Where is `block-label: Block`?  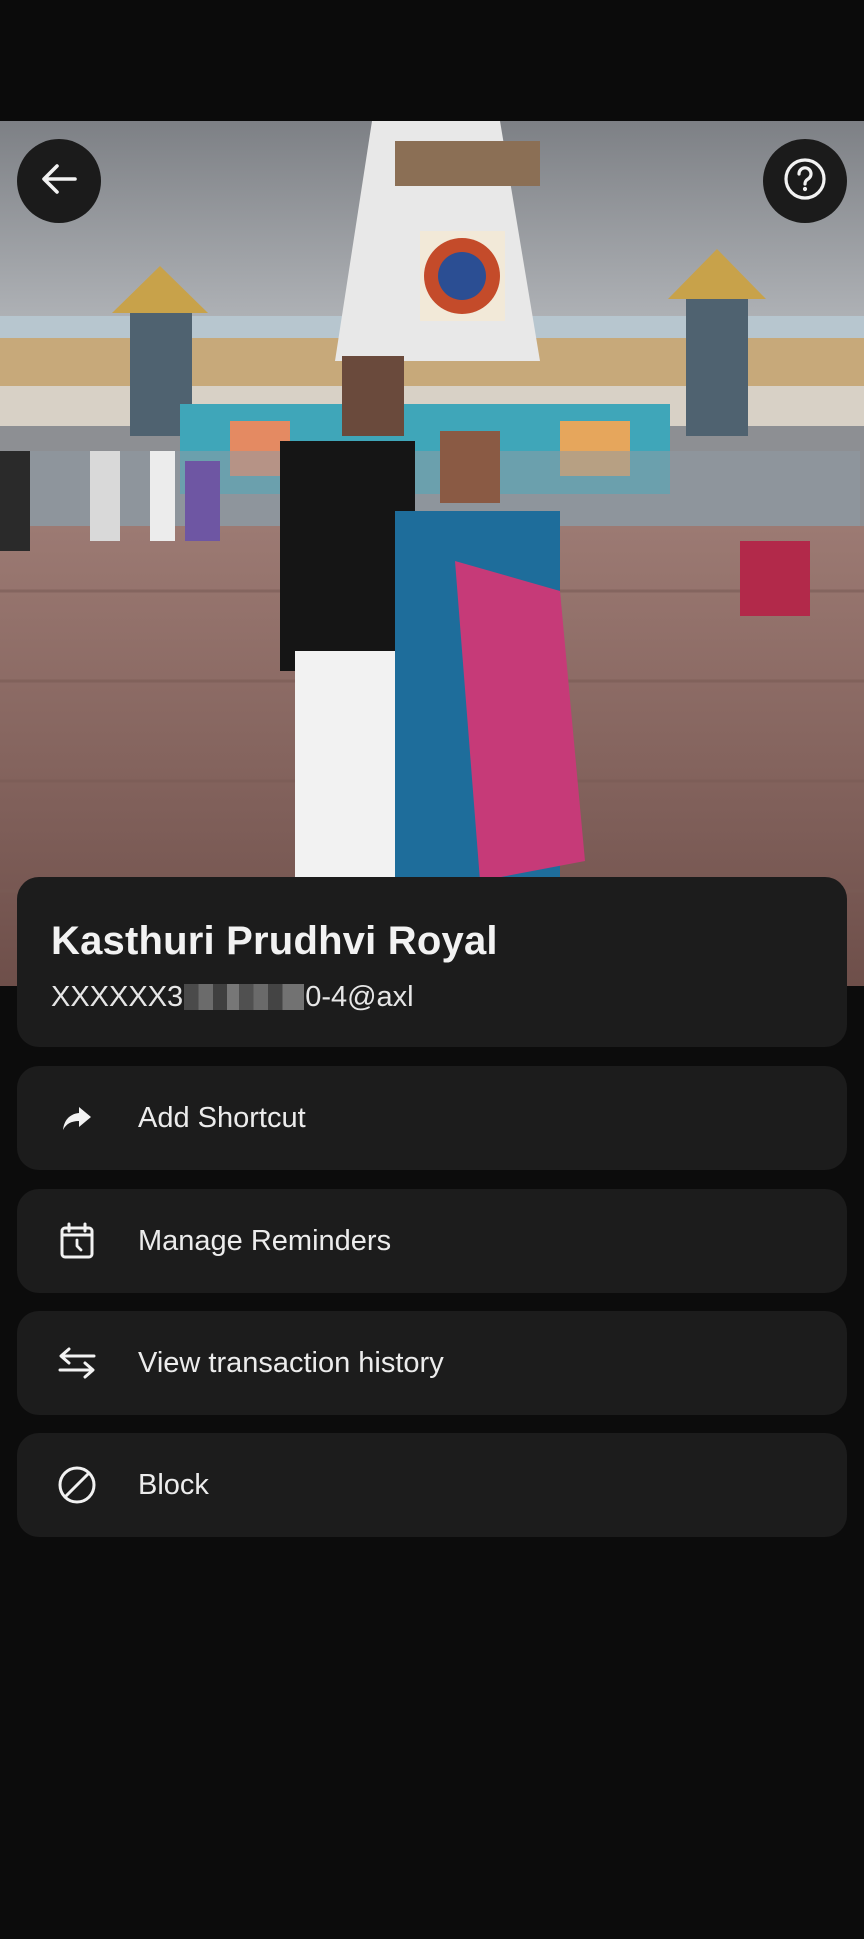
block-label: Block is located at coordinates (173, 1484).